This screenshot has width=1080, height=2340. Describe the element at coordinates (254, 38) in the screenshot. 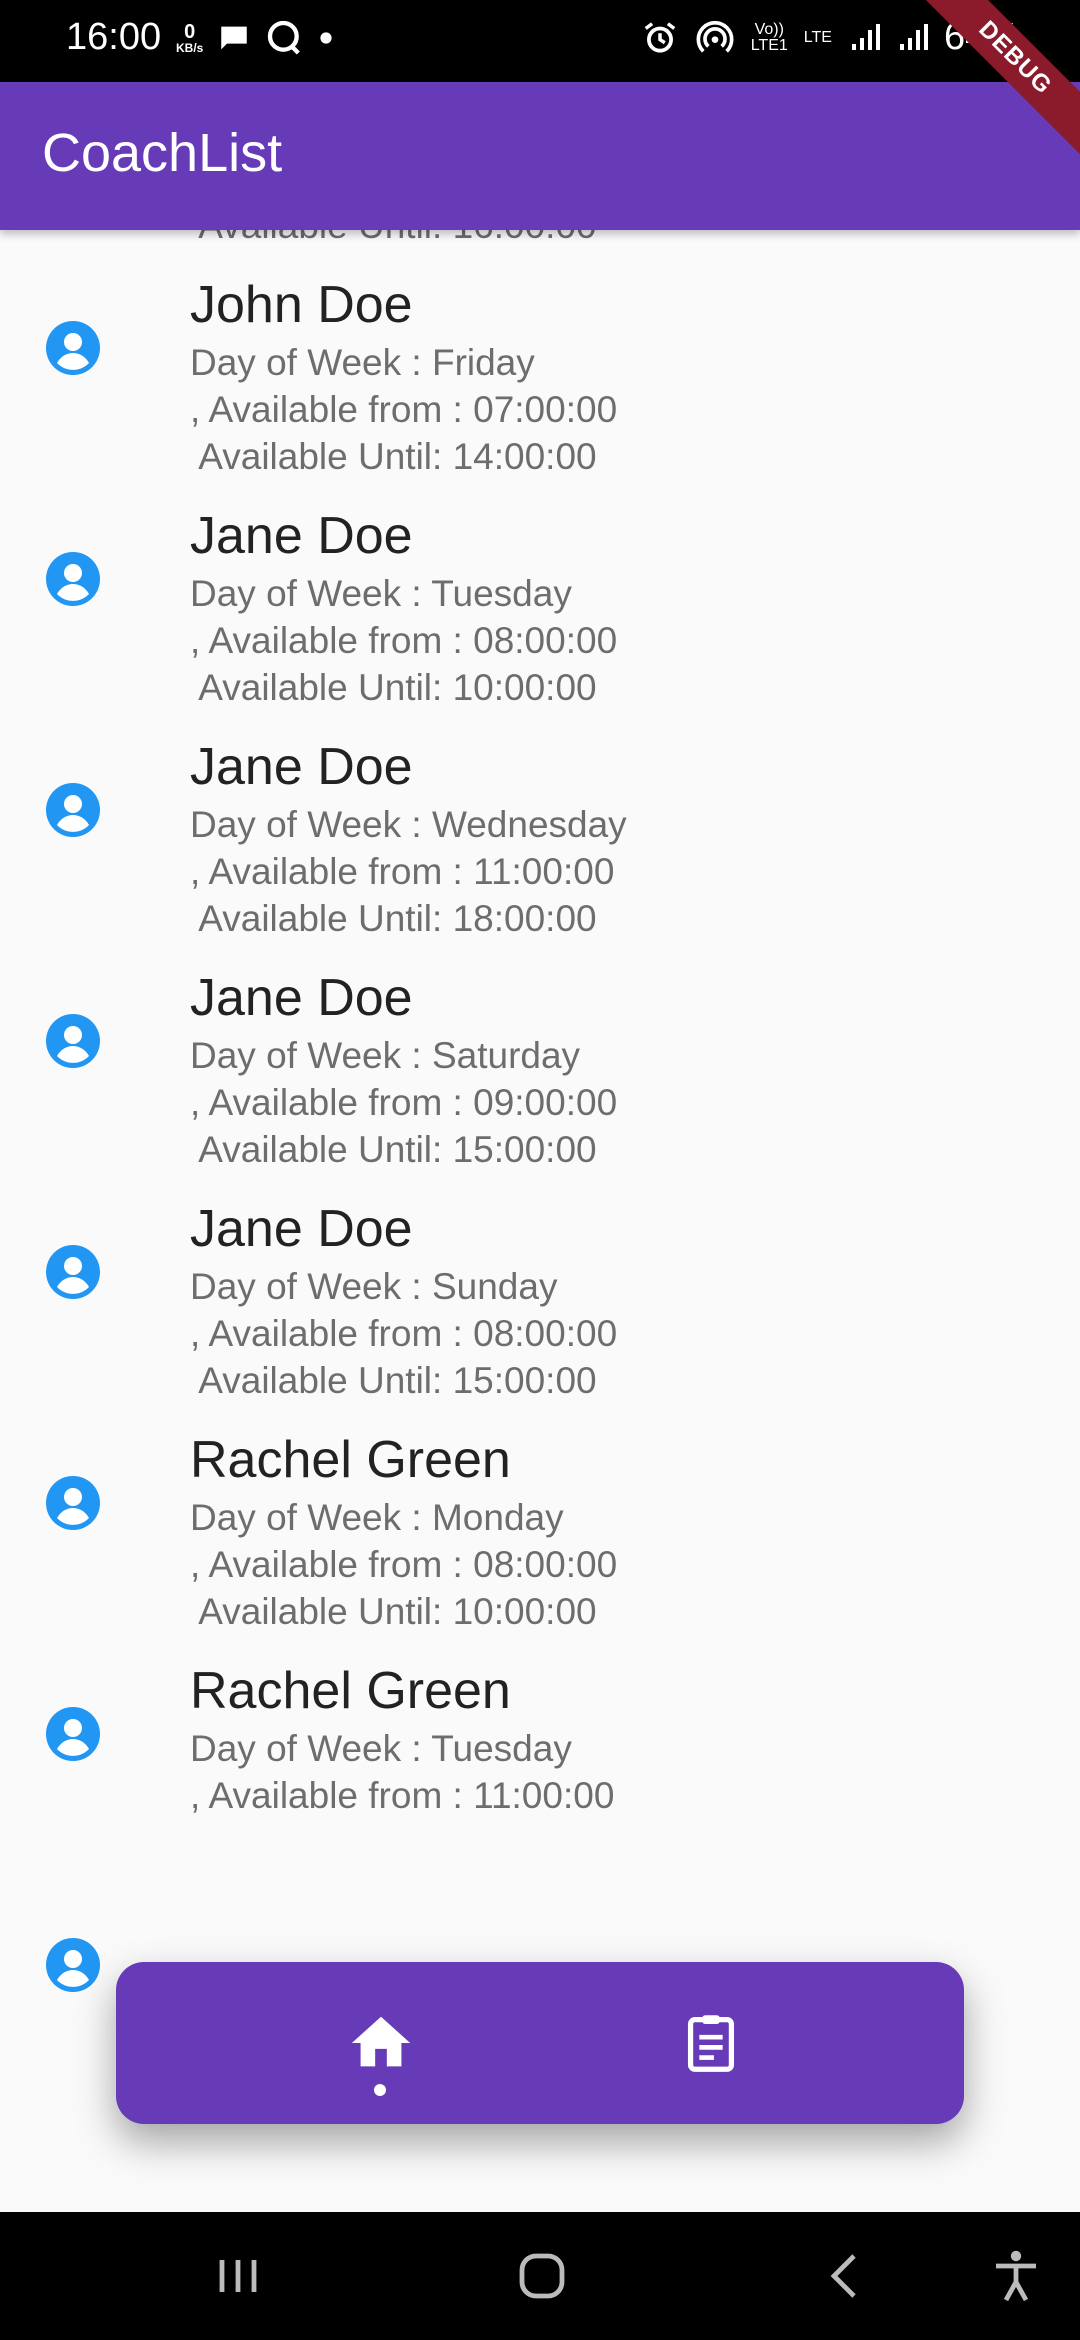

I see `status-left-icons: 0 KB/s` at that location.